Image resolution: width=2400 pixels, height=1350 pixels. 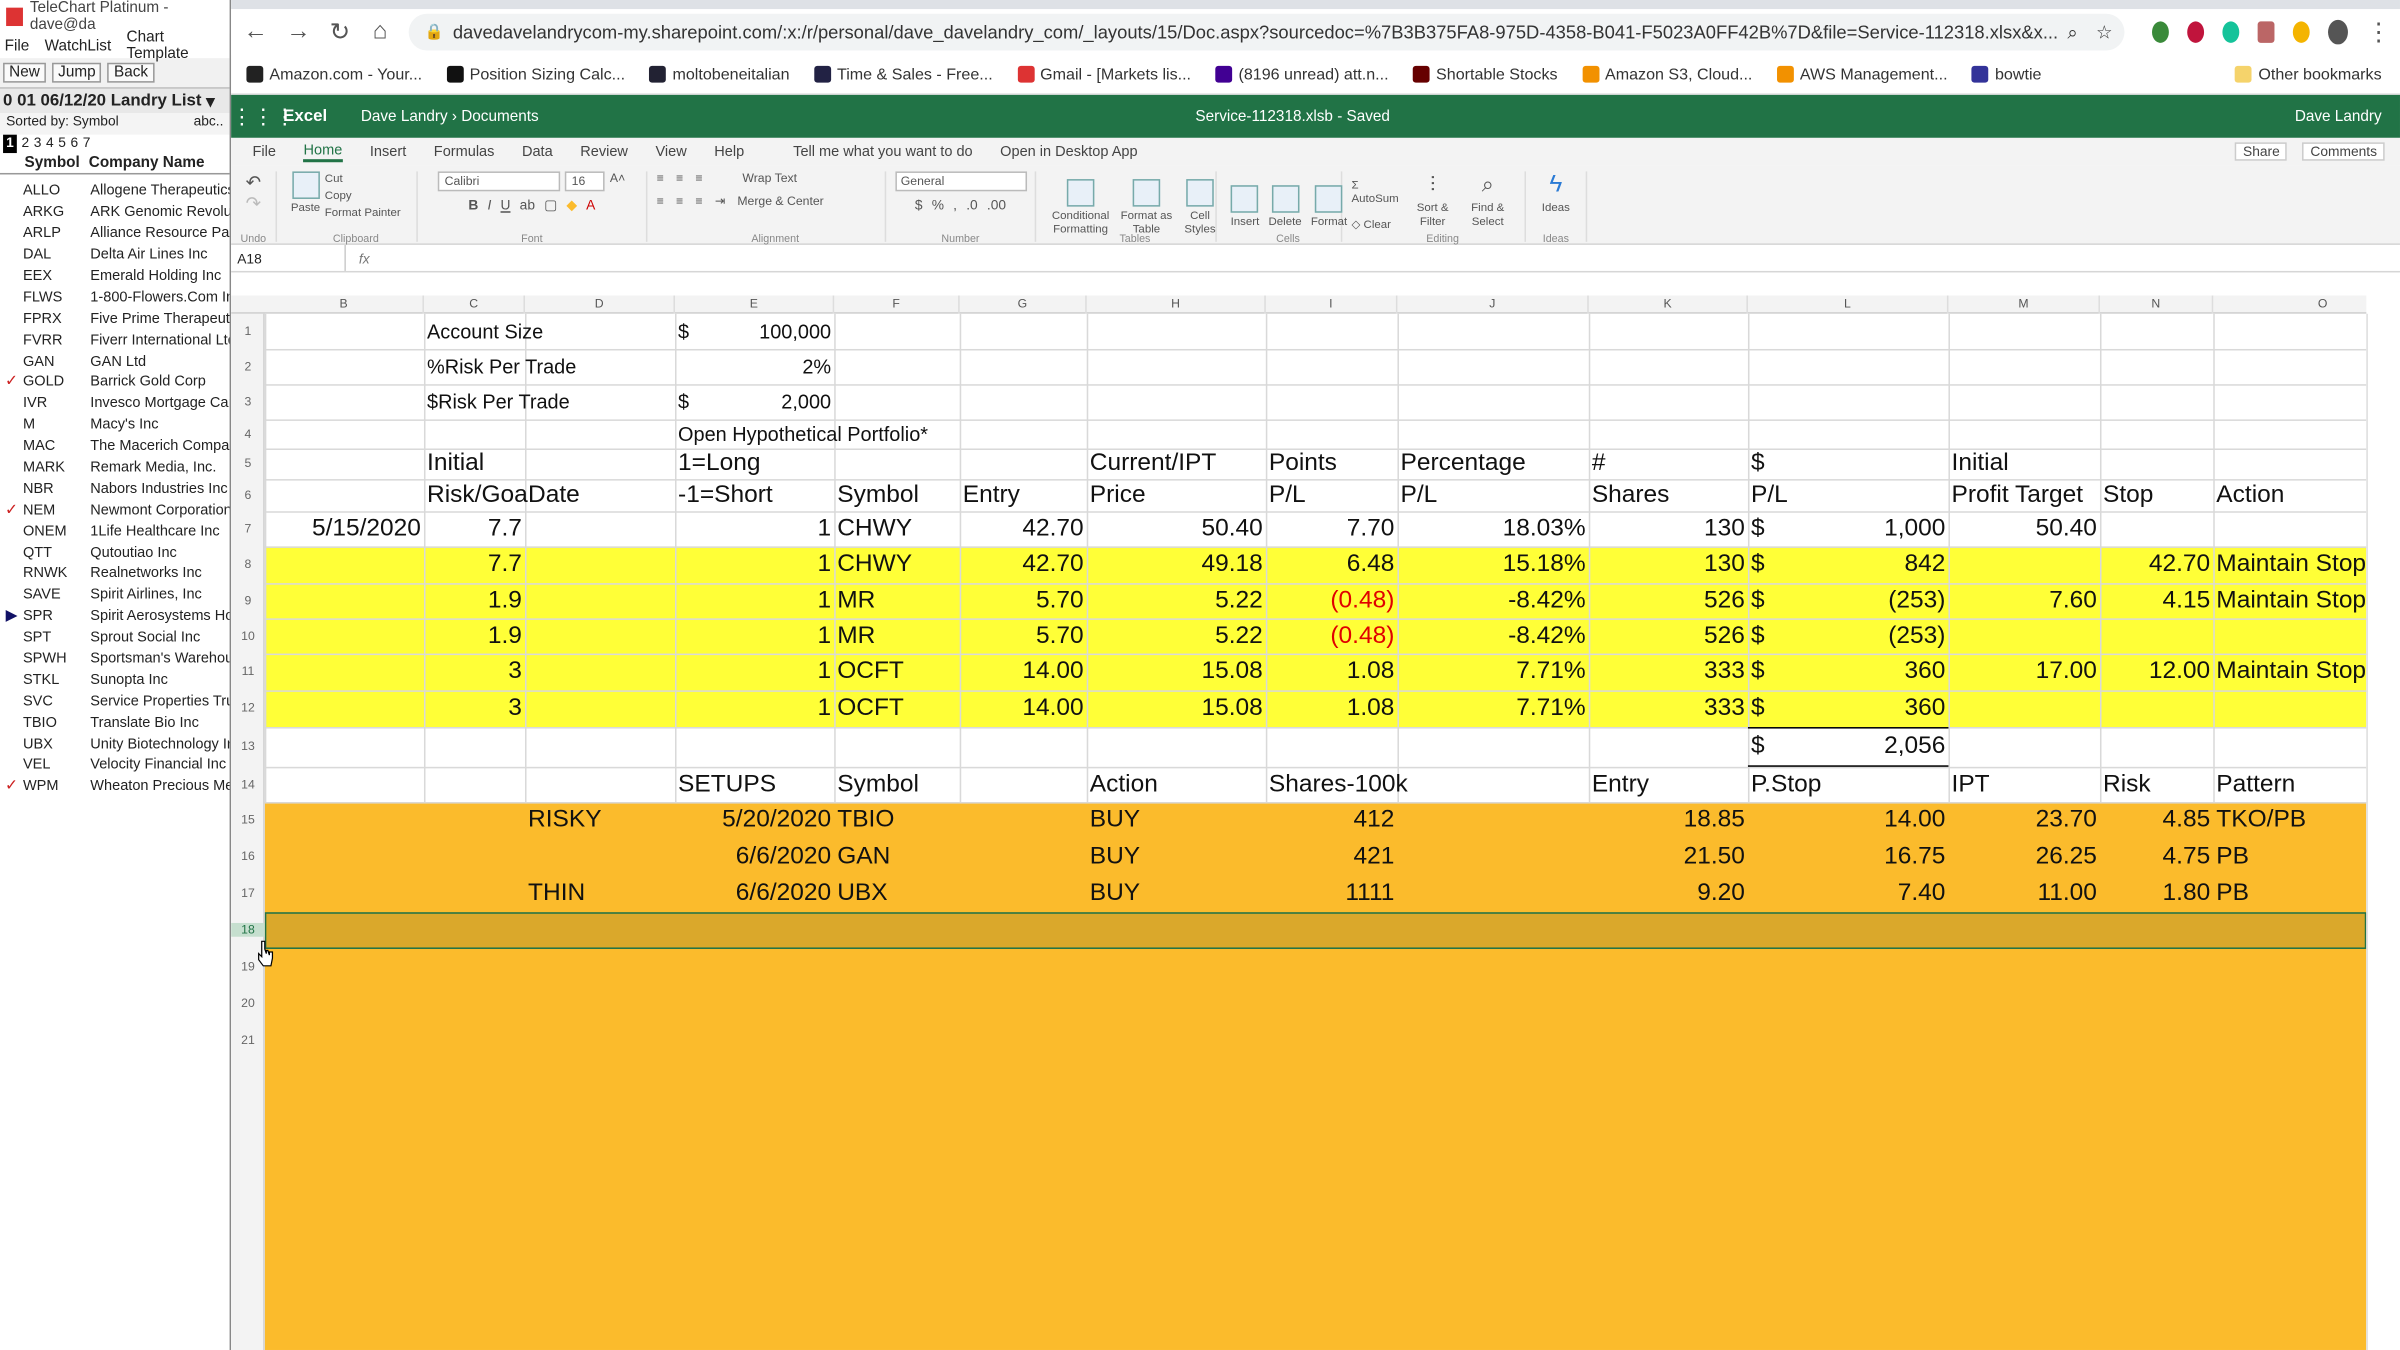 I want to click on user-name: Dave Landry, so click(x=2338, y=116).